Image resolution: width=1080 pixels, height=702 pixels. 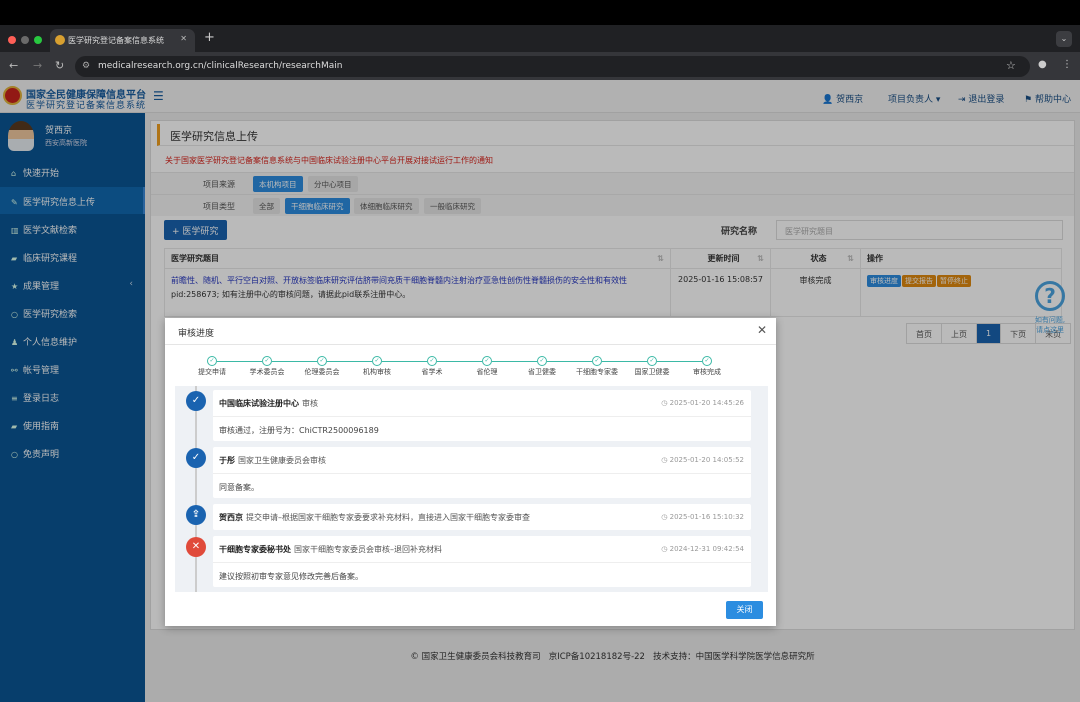 What do you see at coordinates (919, 281) in the screenshot?
I see `submit-report-button: 提交报告` at bounding box center [919, 281].